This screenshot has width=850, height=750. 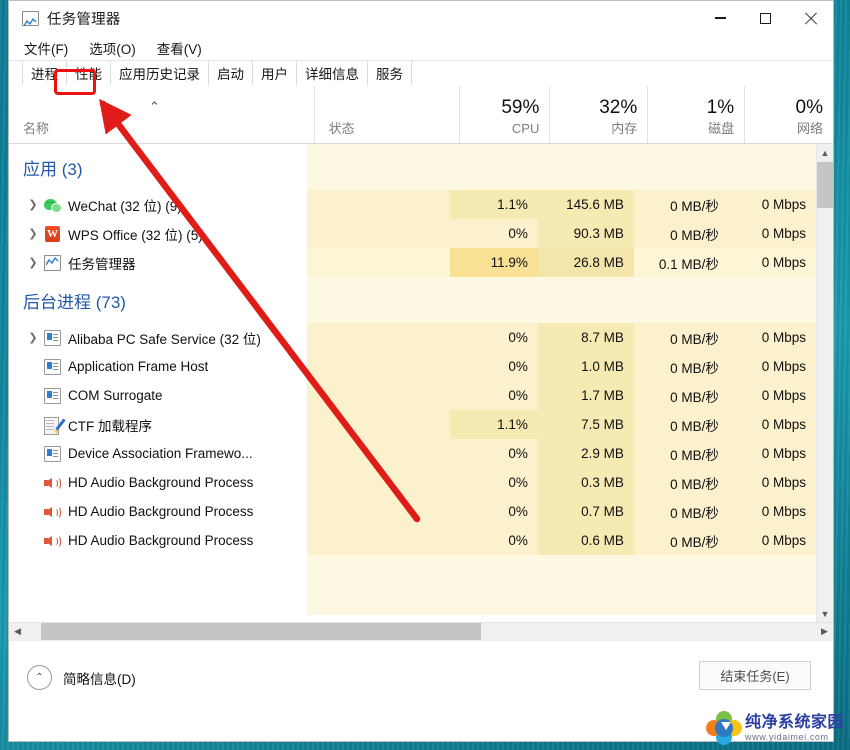 What do you see at coordinates (387, 108) in the screenshot?
I see `column-status-value` at bounding box center [387, 108].